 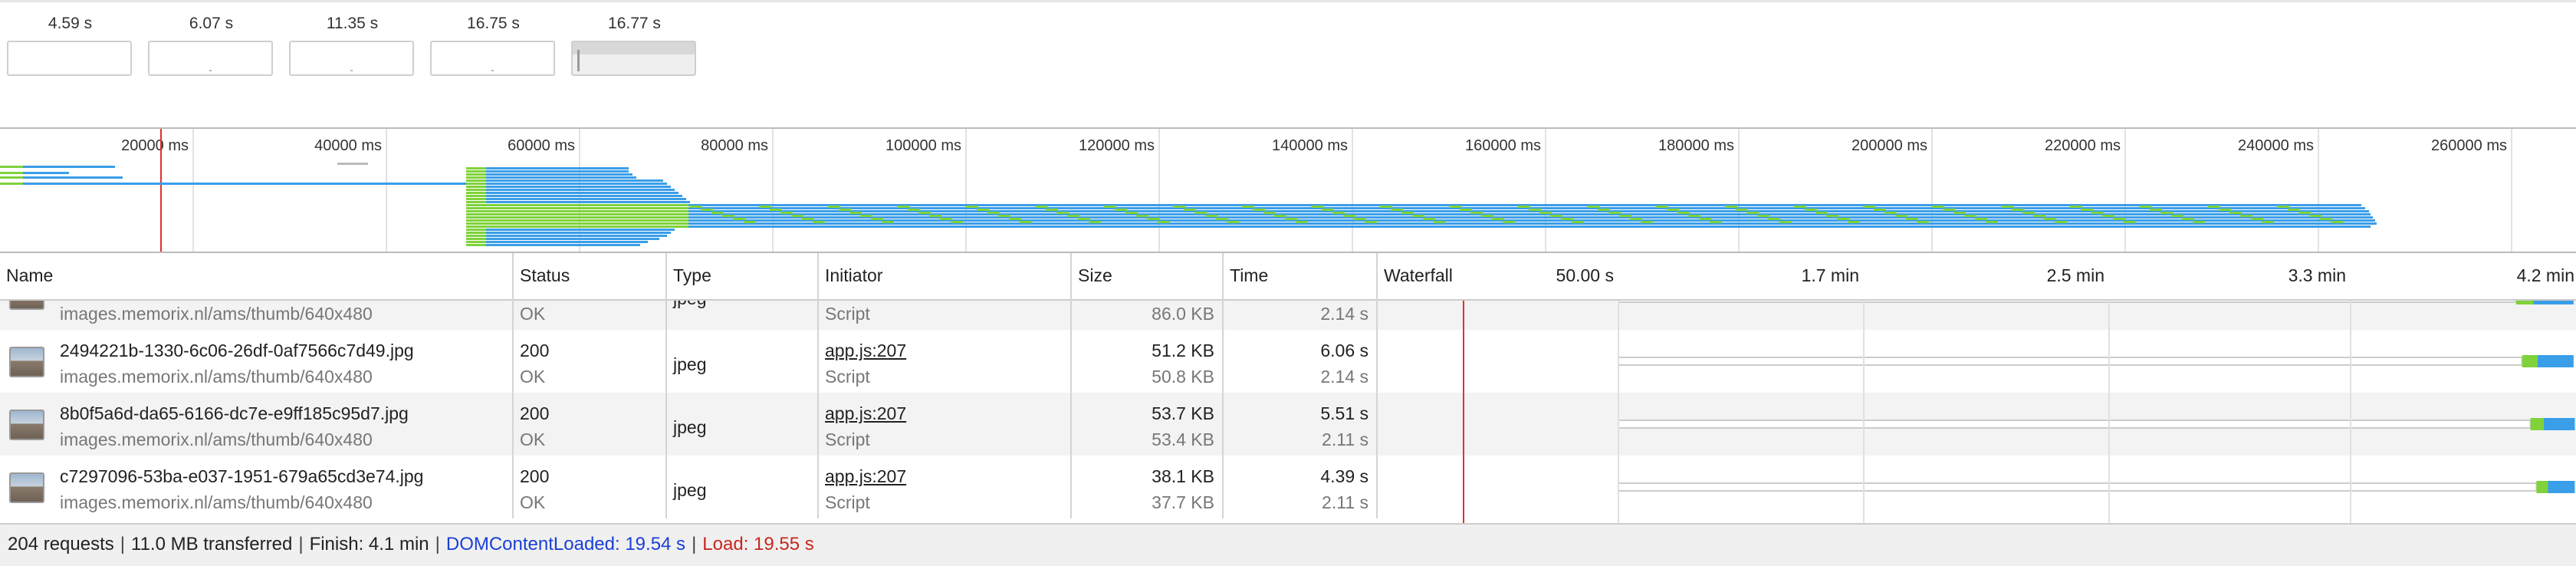 I want to click on resource-size: 53.4 KB, so click(x=1183, y=439).